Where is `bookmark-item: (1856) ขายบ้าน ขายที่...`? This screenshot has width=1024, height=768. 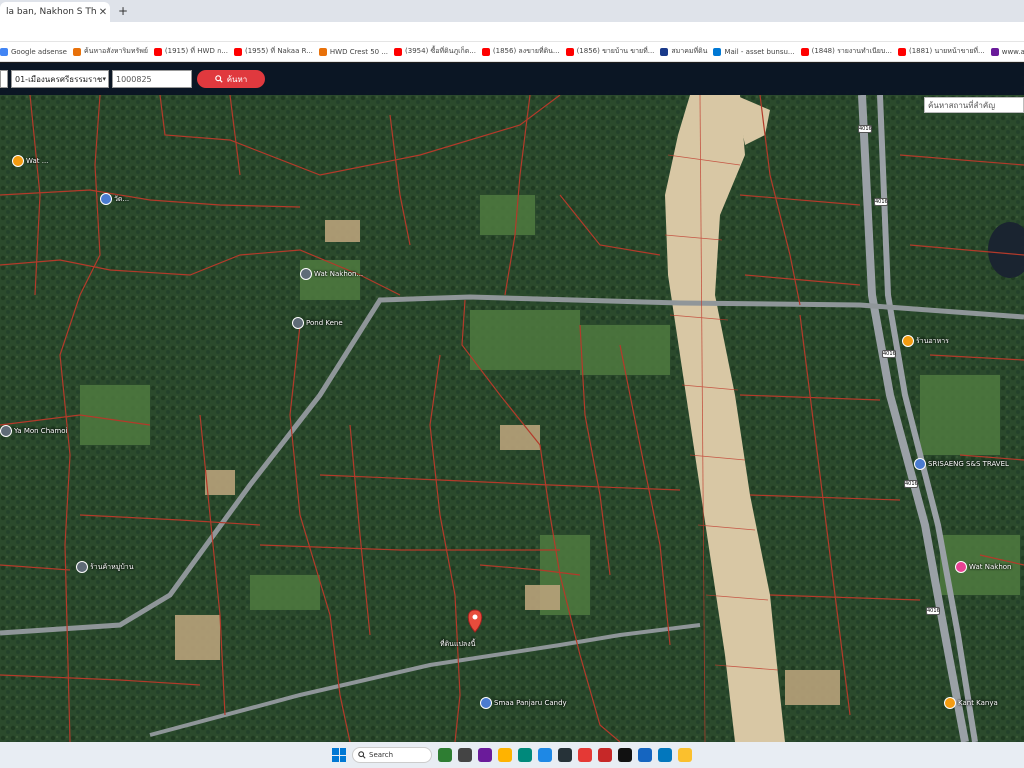
bookmark-item: (1856) ขายบ้าน ขายที่... is located at coordinates (610, 51).